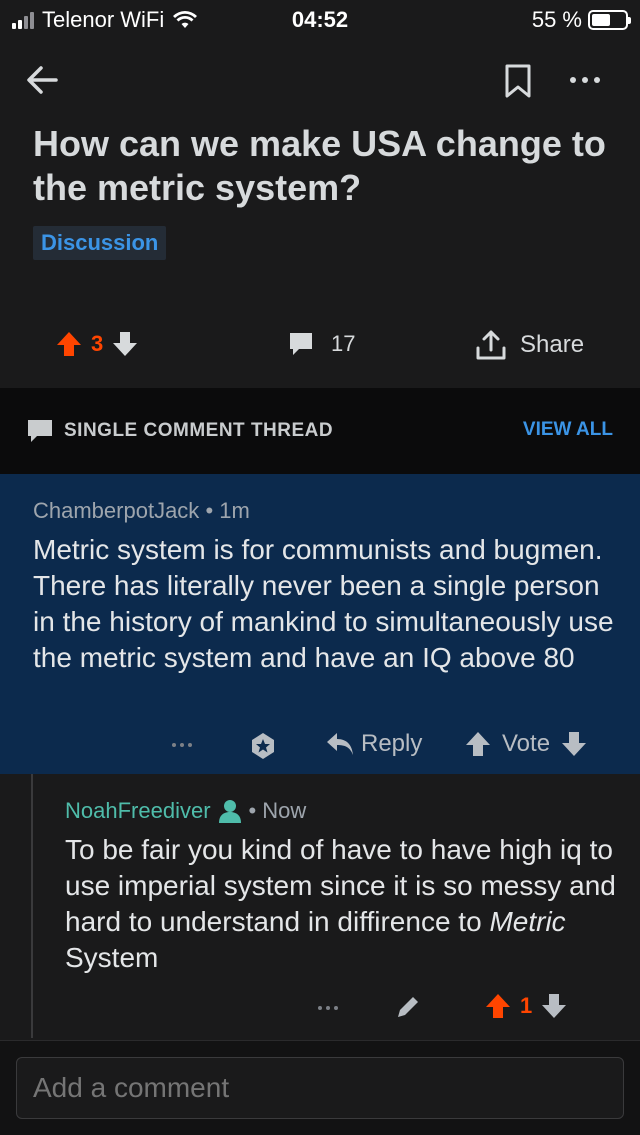 This screenshot has height=1135, width=640. What do you see at coordinates (112, 957) in the screenshot?
I see `reply-text-end: System` at bounding box center [112, 957].